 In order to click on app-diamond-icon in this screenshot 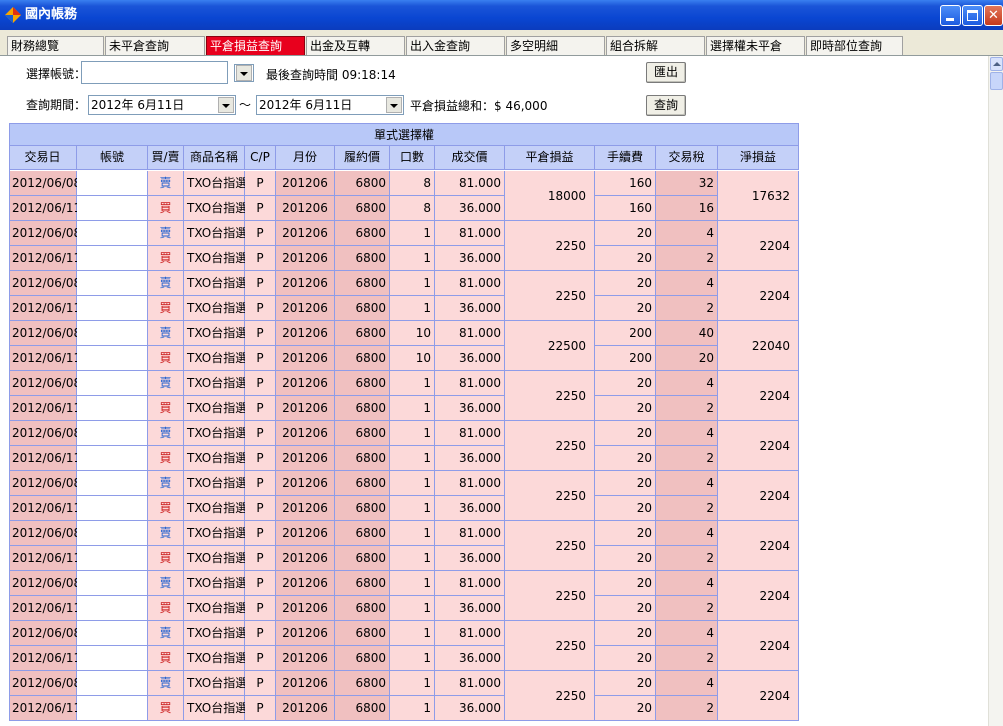, I will do `click(13, 15)`.